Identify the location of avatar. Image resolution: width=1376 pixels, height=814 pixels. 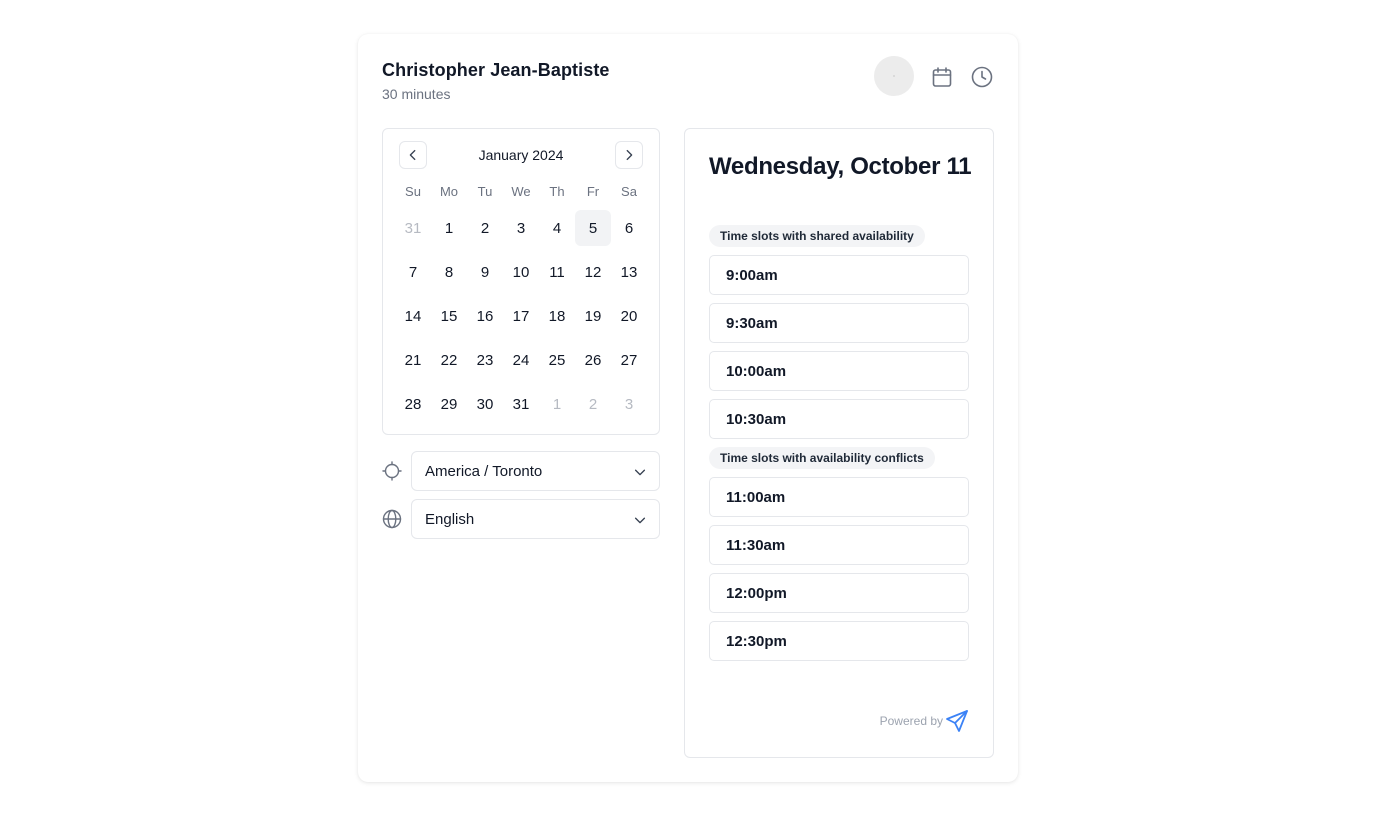
(894, 76).